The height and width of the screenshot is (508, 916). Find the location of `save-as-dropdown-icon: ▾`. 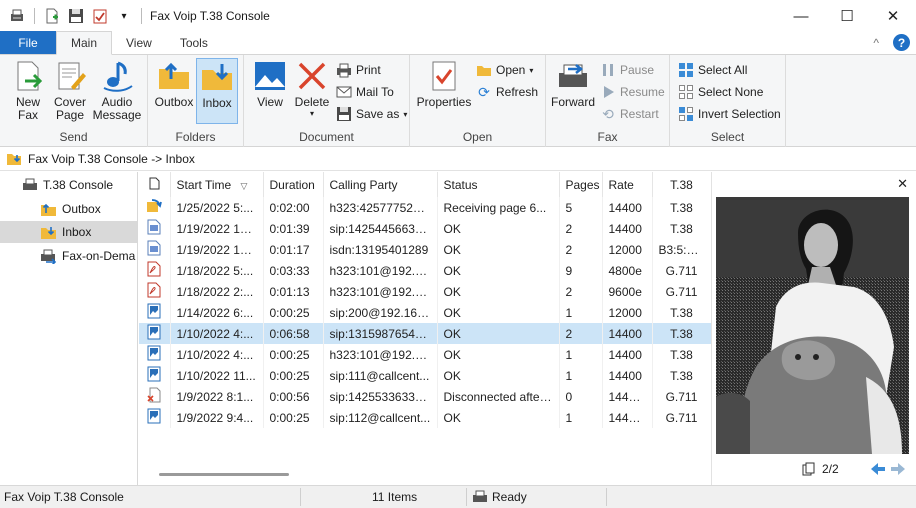

save-as-dropdown-icon: ▾ is located at coordinates (405, 114).